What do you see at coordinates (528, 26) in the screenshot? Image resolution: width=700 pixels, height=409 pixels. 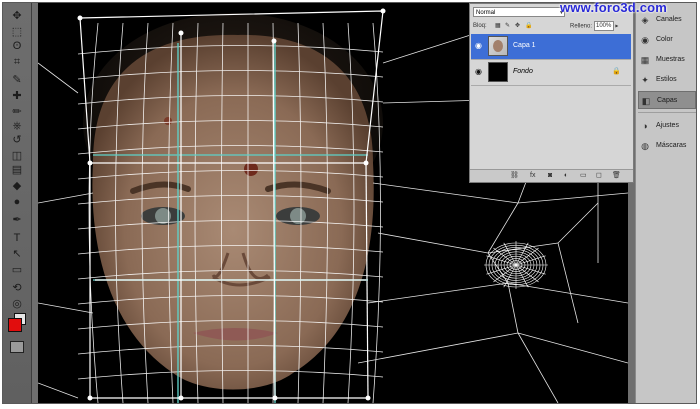 I see `lock-all-icon: 🔒` at bounding box center [528, 26].